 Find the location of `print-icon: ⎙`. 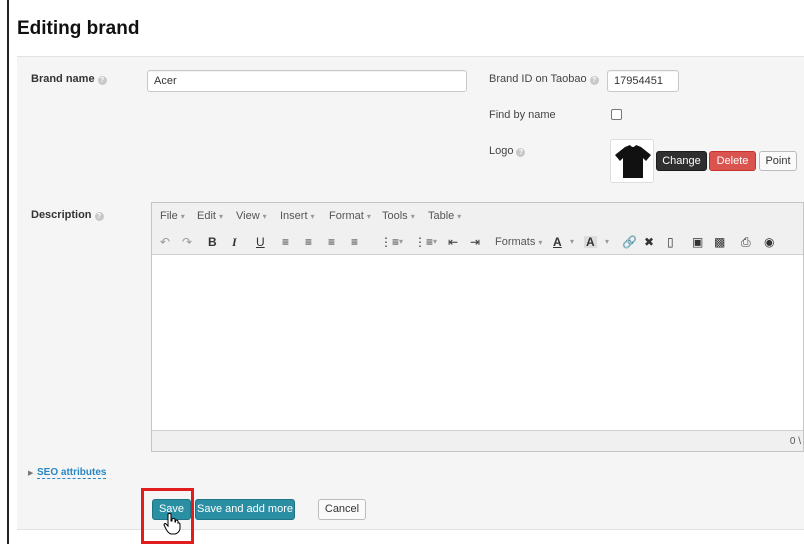

print-icon: ⎙ is located at coordinates (746, 242).